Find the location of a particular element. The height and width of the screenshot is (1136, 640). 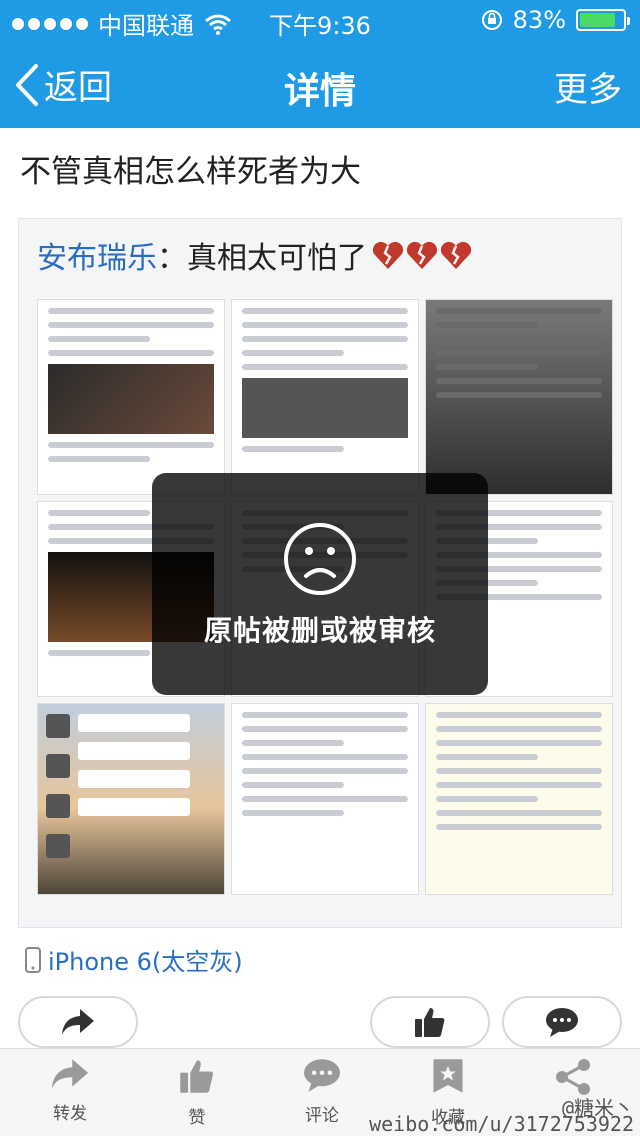

battery-percent: 83% is located at coordinates (539, 20).